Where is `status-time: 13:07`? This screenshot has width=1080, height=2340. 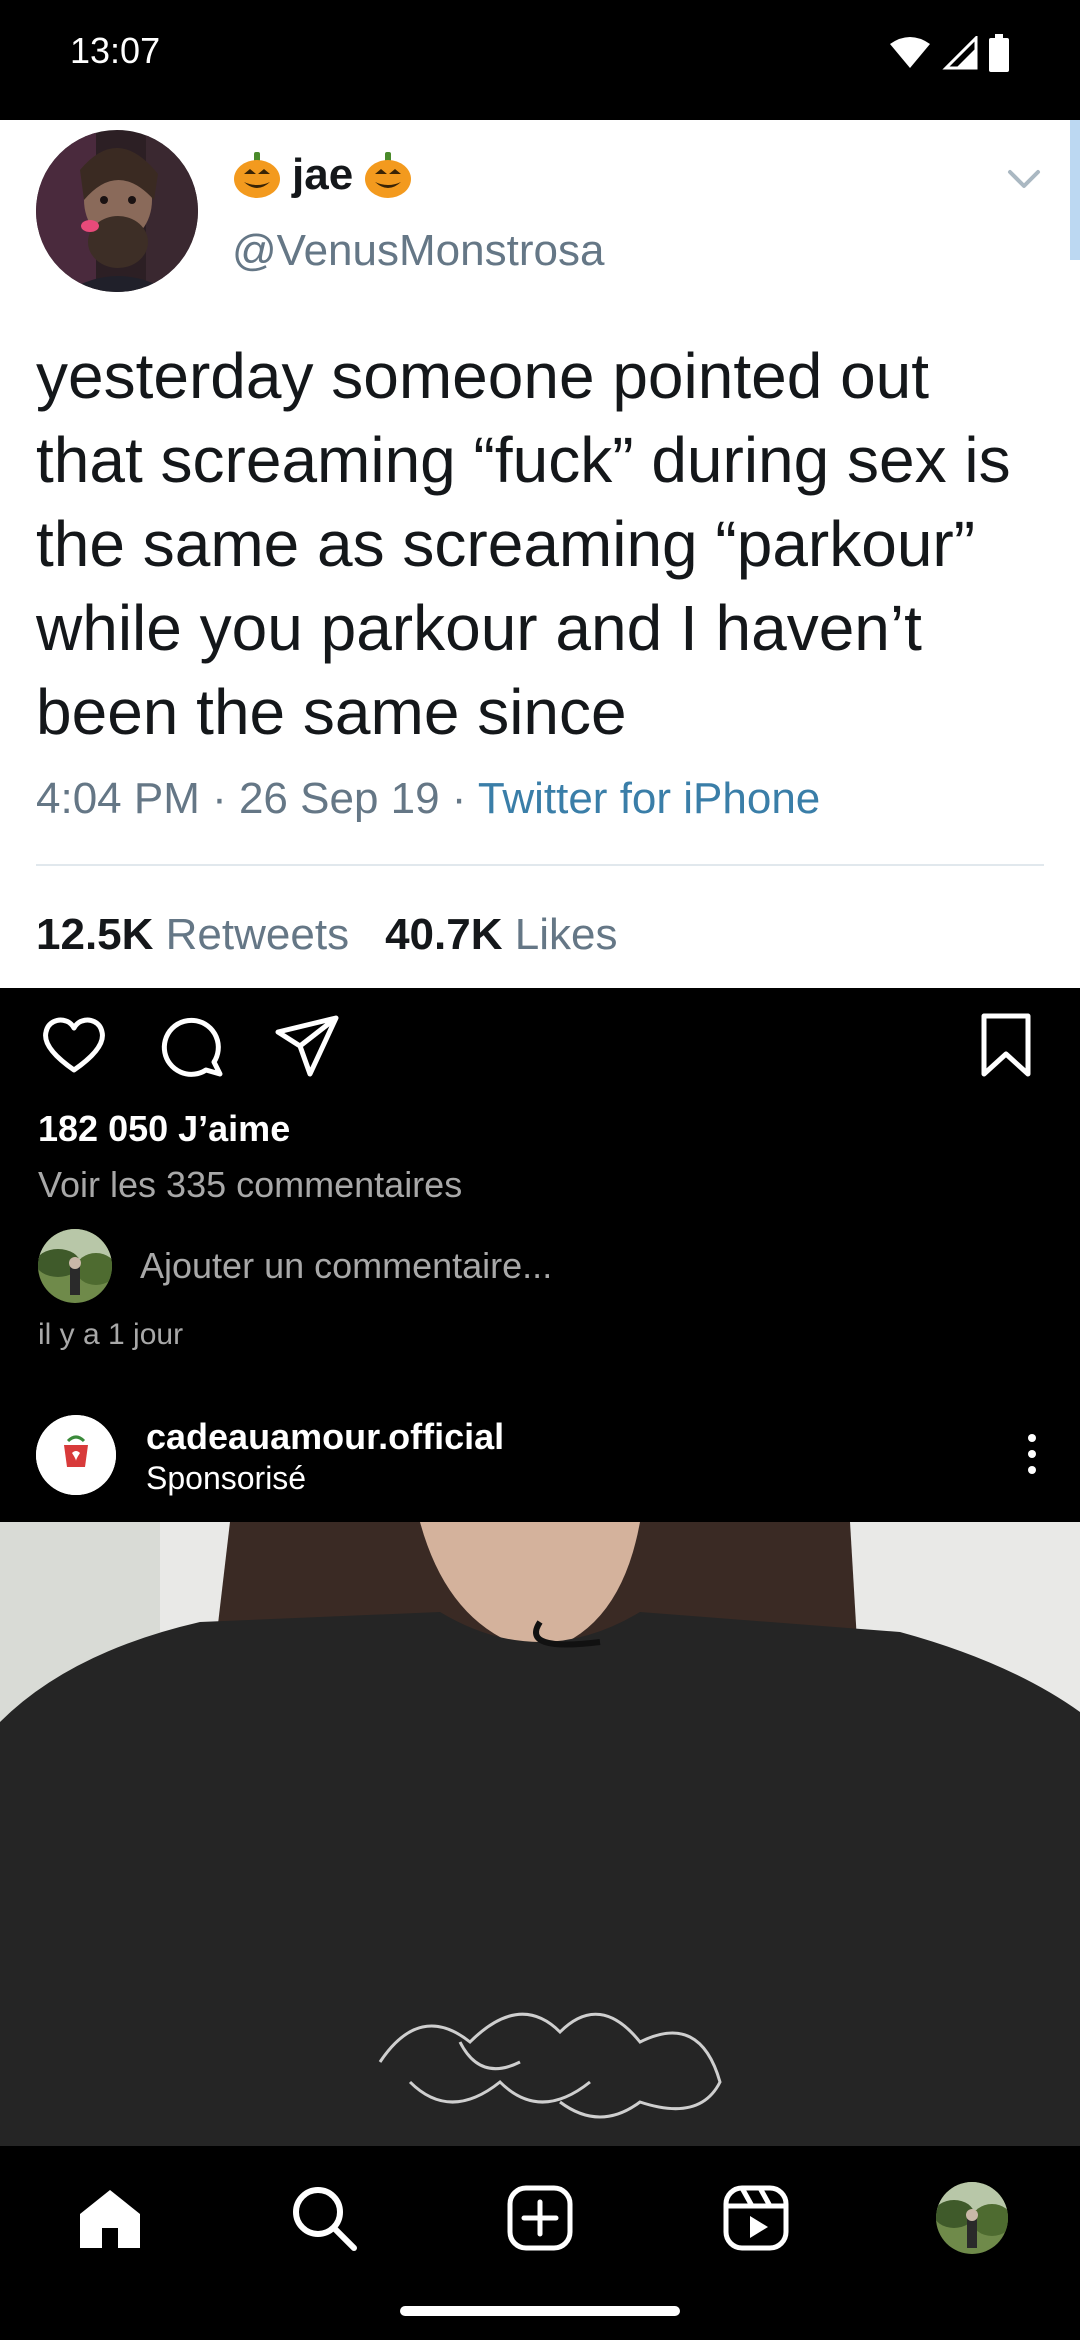
status-time: 13:07 is located at coordinates (115, 50).